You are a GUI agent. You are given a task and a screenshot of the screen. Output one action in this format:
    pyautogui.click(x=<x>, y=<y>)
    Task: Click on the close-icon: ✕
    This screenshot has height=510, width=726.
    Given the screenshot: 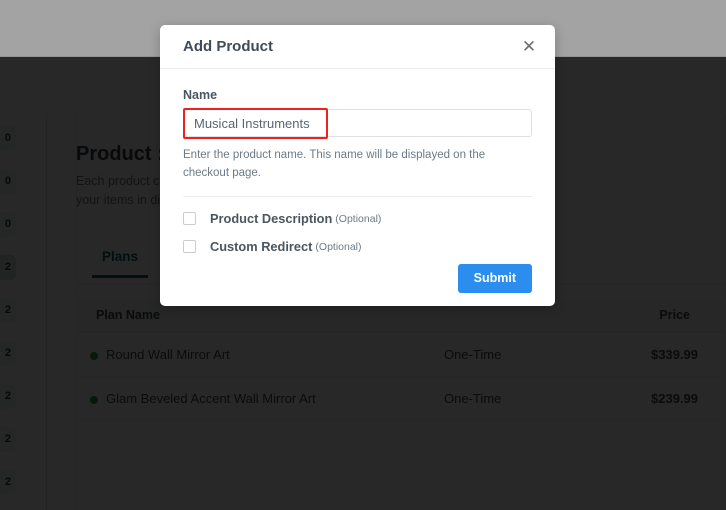 What is the action you would take?
    pyautogui.click(x=529, y=47)
    